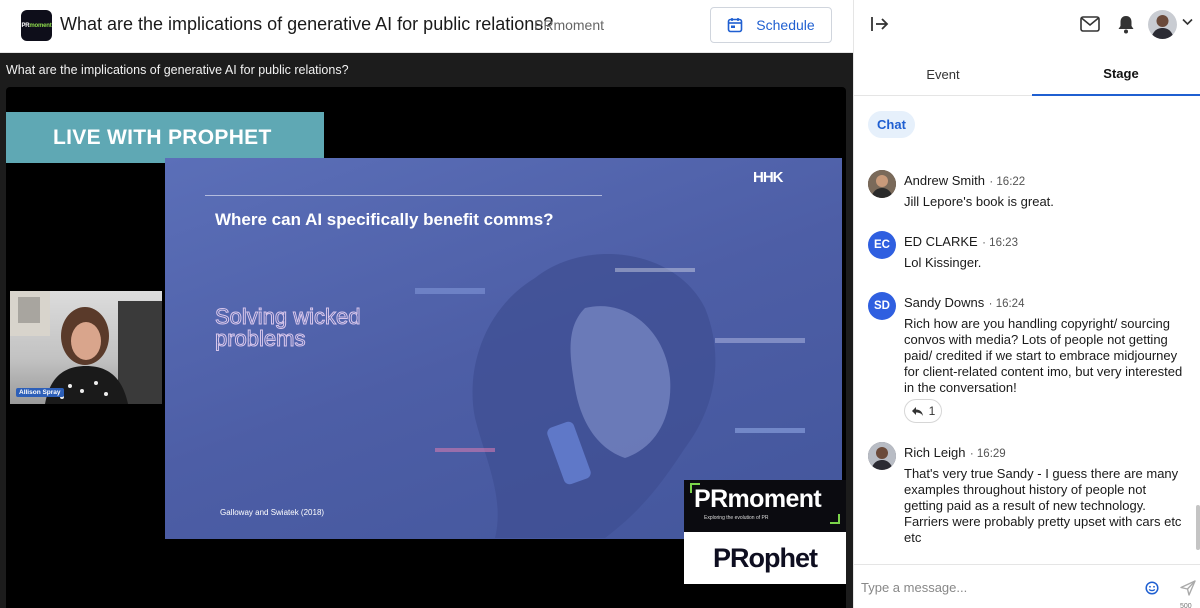 This screenshot has height=608, width=1200. What do you see at coordinates (934, 452) in the screenshot?
I see `message-author: Rich Leigh` at bounding box center [934, 452].